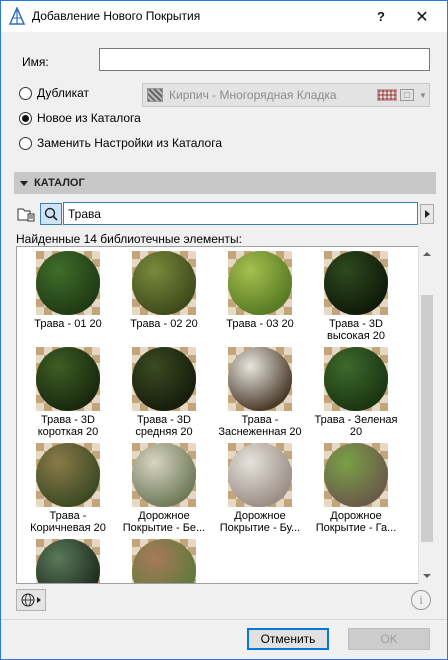  I want to click on name-label: Имя:, so click(35, 62).